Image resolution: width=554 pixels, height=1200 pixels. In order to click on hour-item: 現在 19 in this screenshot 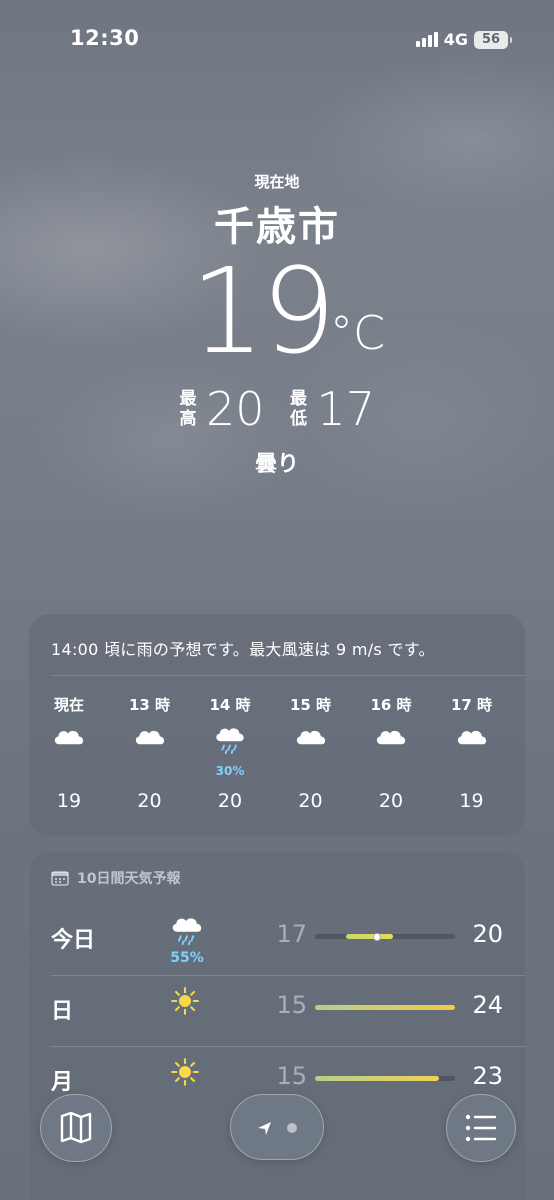, I will do `click(69, 753)`.